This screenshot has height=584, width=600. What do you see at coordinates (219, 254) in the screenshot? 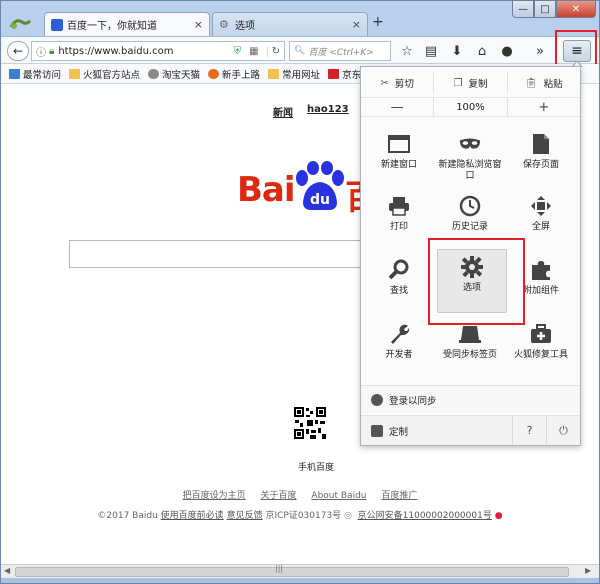
I see `baidu-search-input` at bounding box center [219, 254].